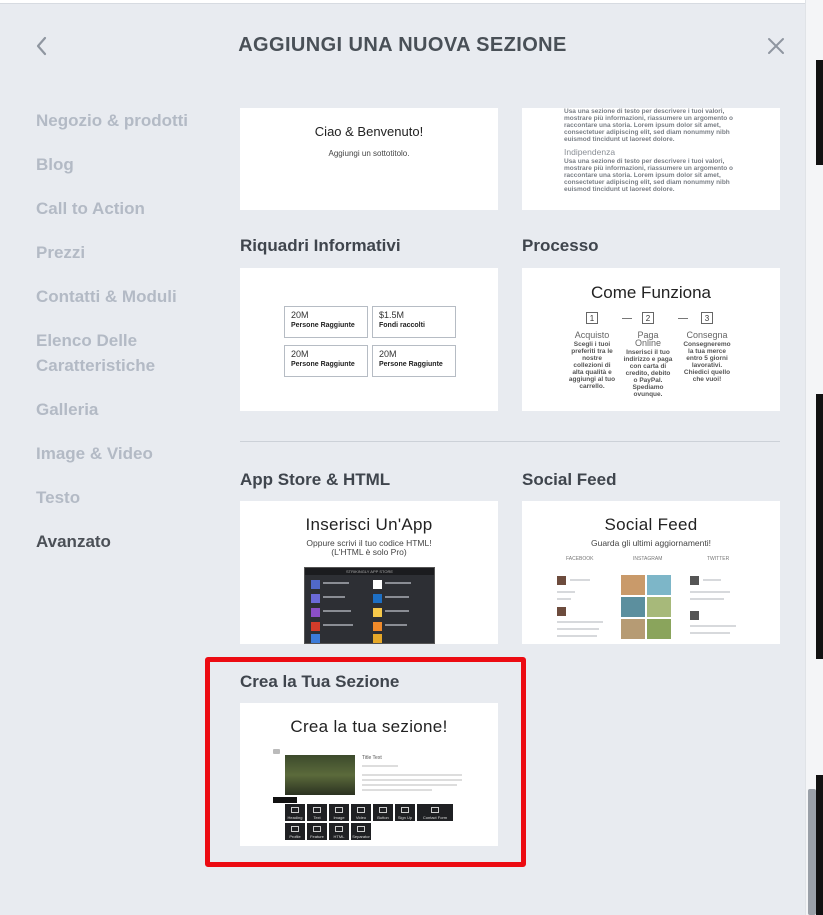 The height and width of the screenshot is (915, 823). I want to click on scrollbar-thumb, so click(812, 852).